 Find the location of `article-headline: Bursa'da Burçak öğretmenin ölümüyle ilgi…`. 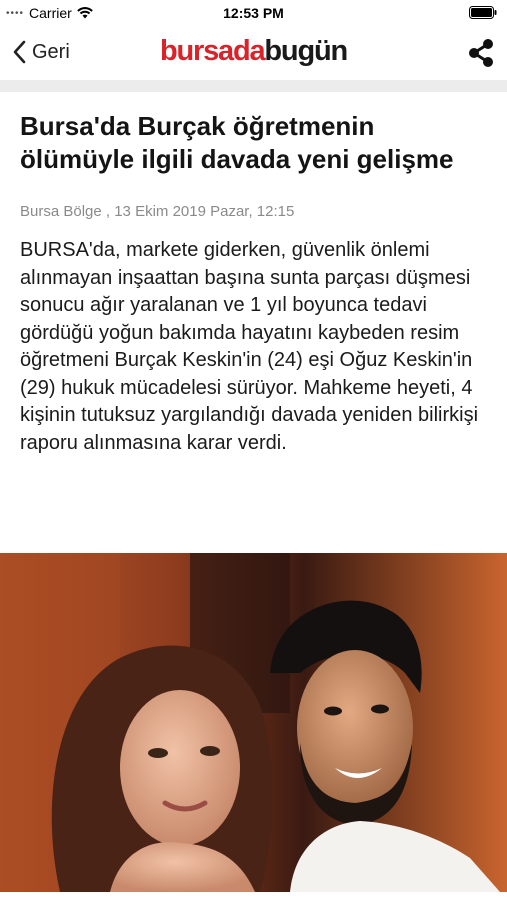

article-headline: Bursa'da Burçak öğretmenin ölümüyle ilgi… is located at coordinates (237, 142).